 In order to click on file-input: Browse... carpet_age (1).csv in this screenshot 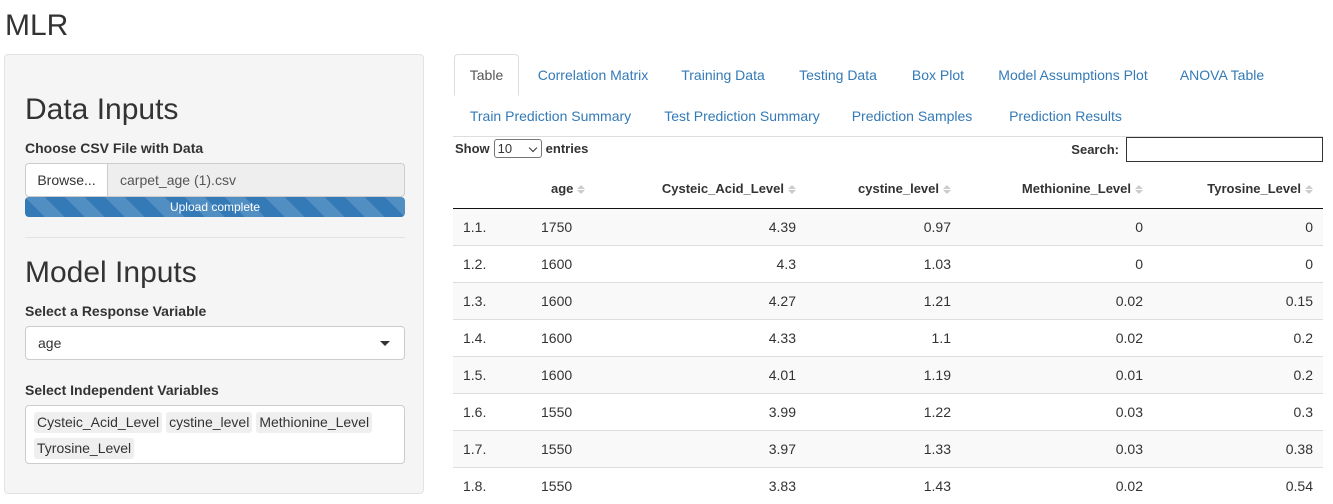, I will do `click(215, 180)`.